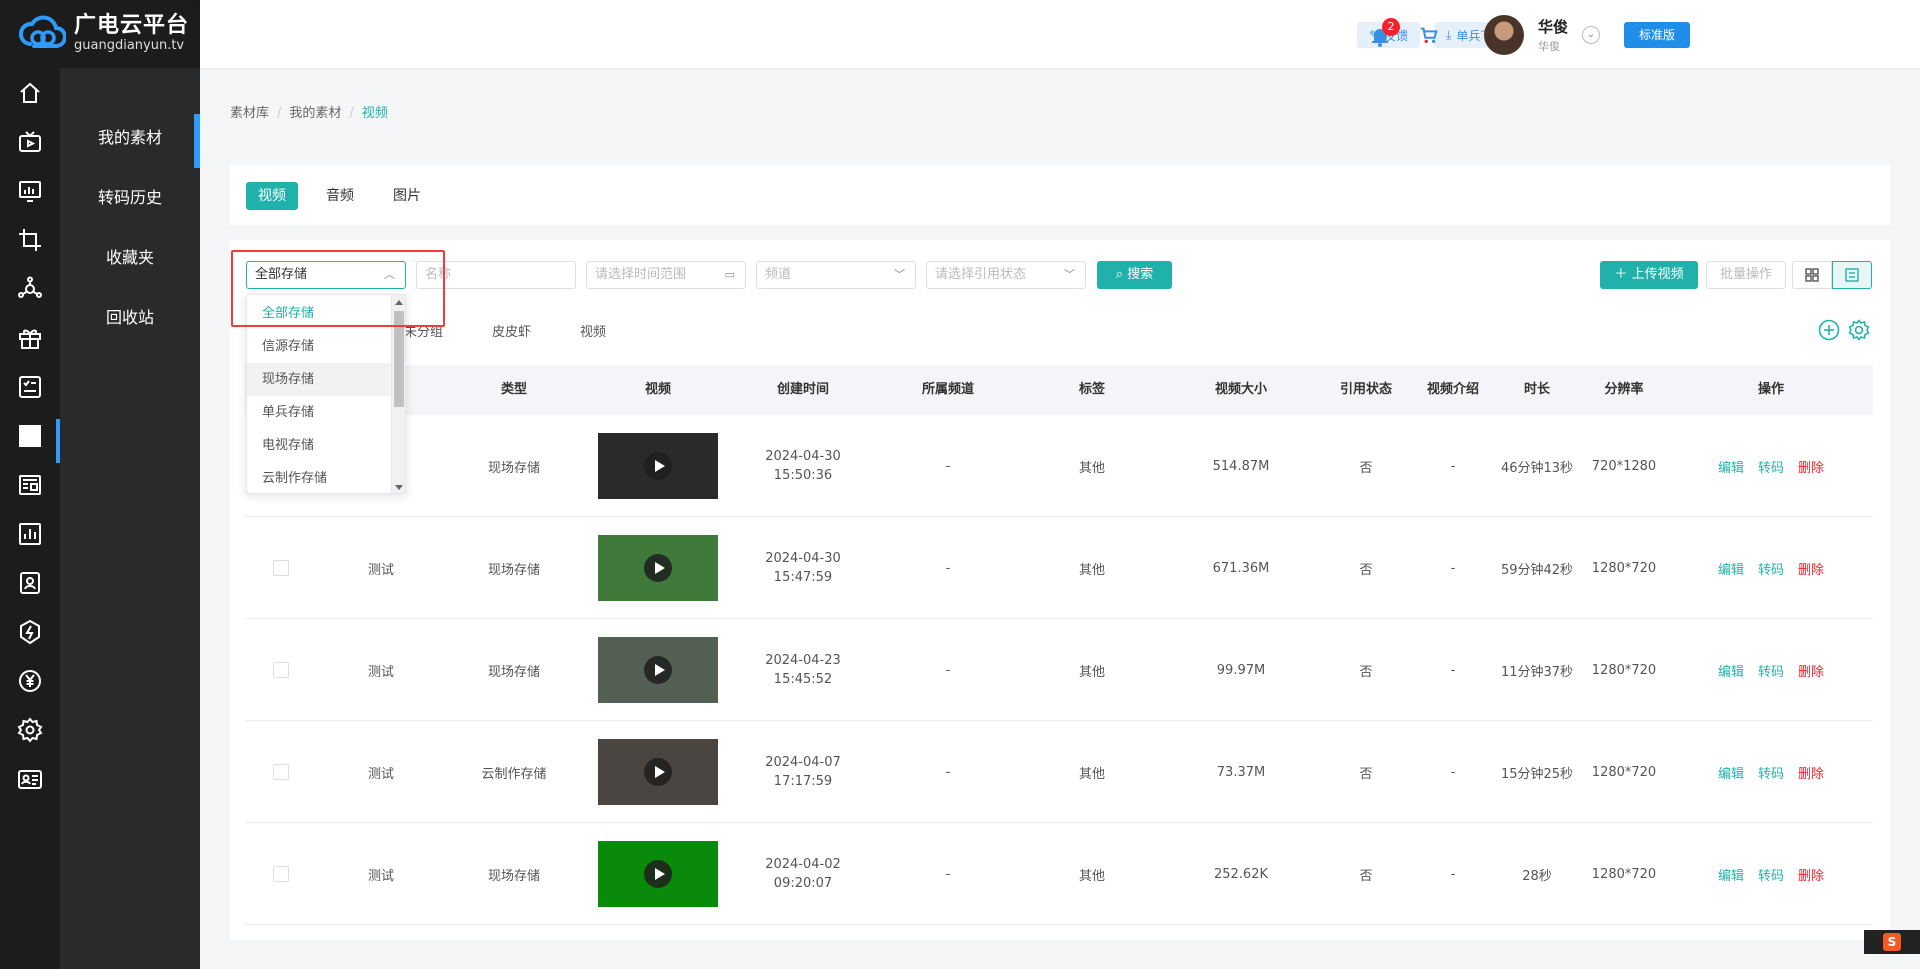  Describe the element at coordinates (1452, 389) in the screenshot. I see `column-header: 视频介绍` at that location.